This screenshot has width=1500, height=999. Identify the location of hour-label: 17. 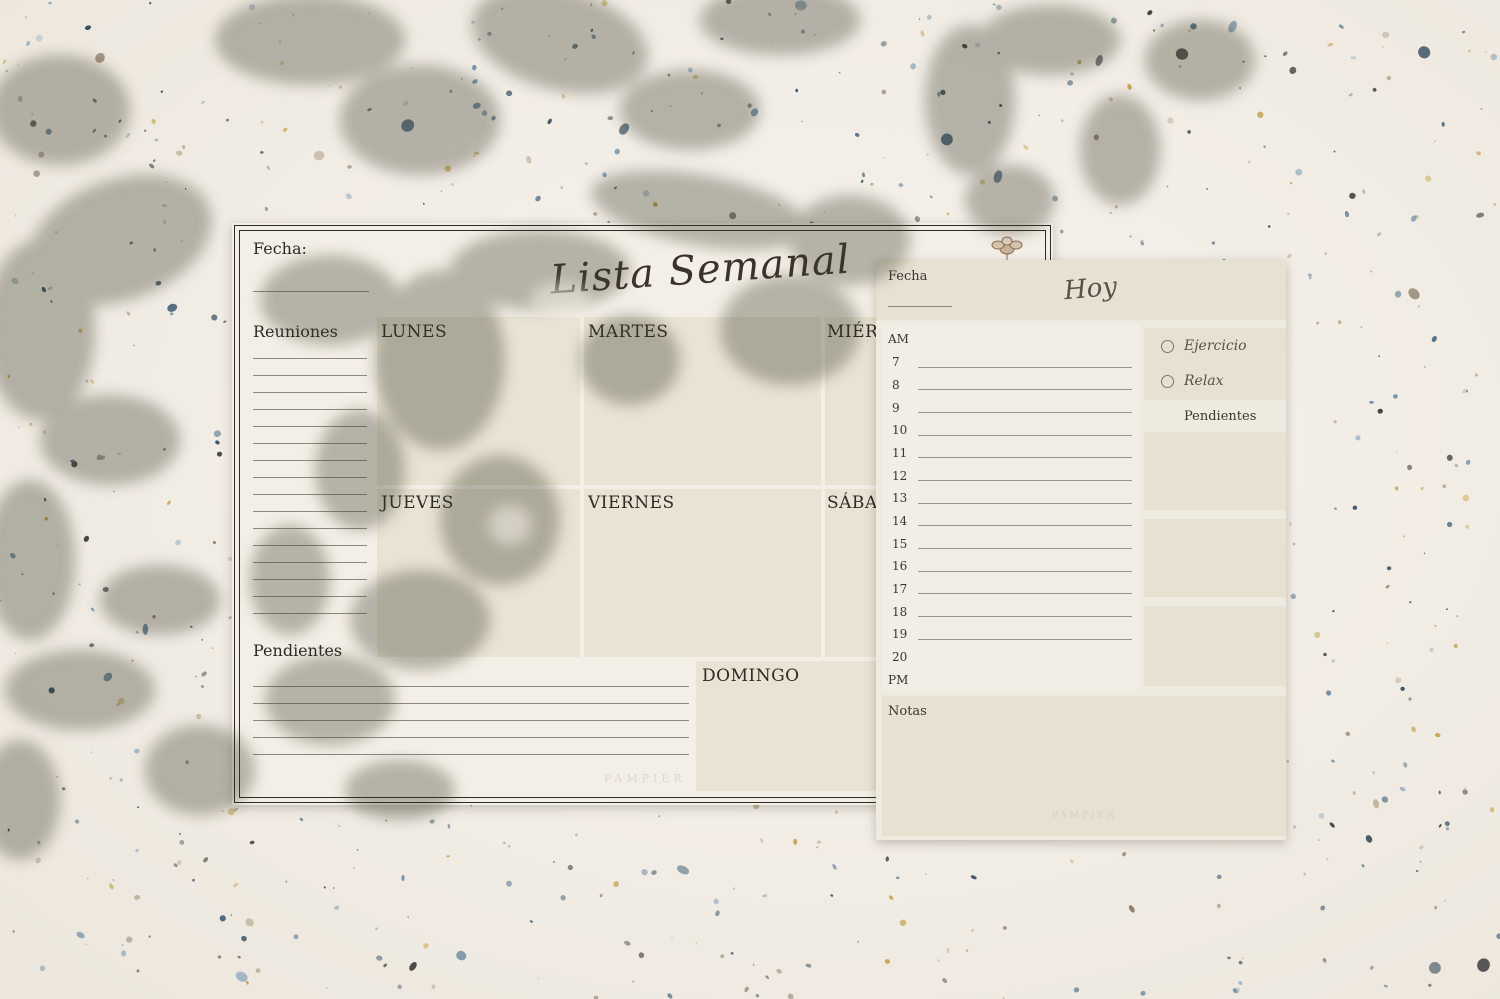
(900, 589).